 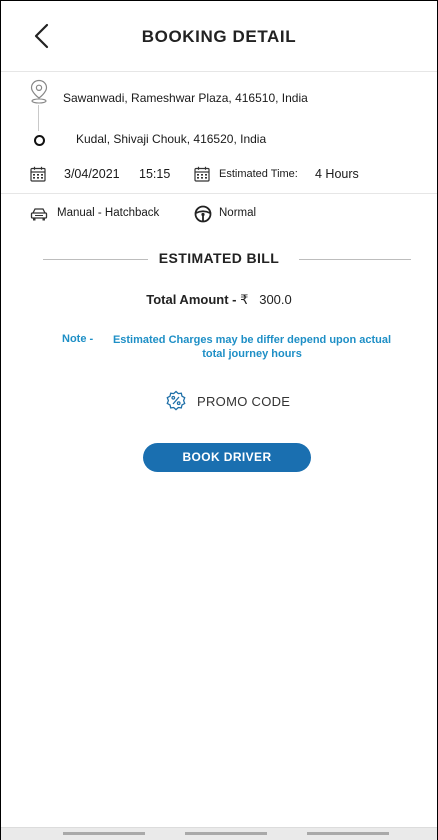 What do you see at coordinates (219, 193) in the screenshot?
I see `divider` at bounding box center [219, 193].